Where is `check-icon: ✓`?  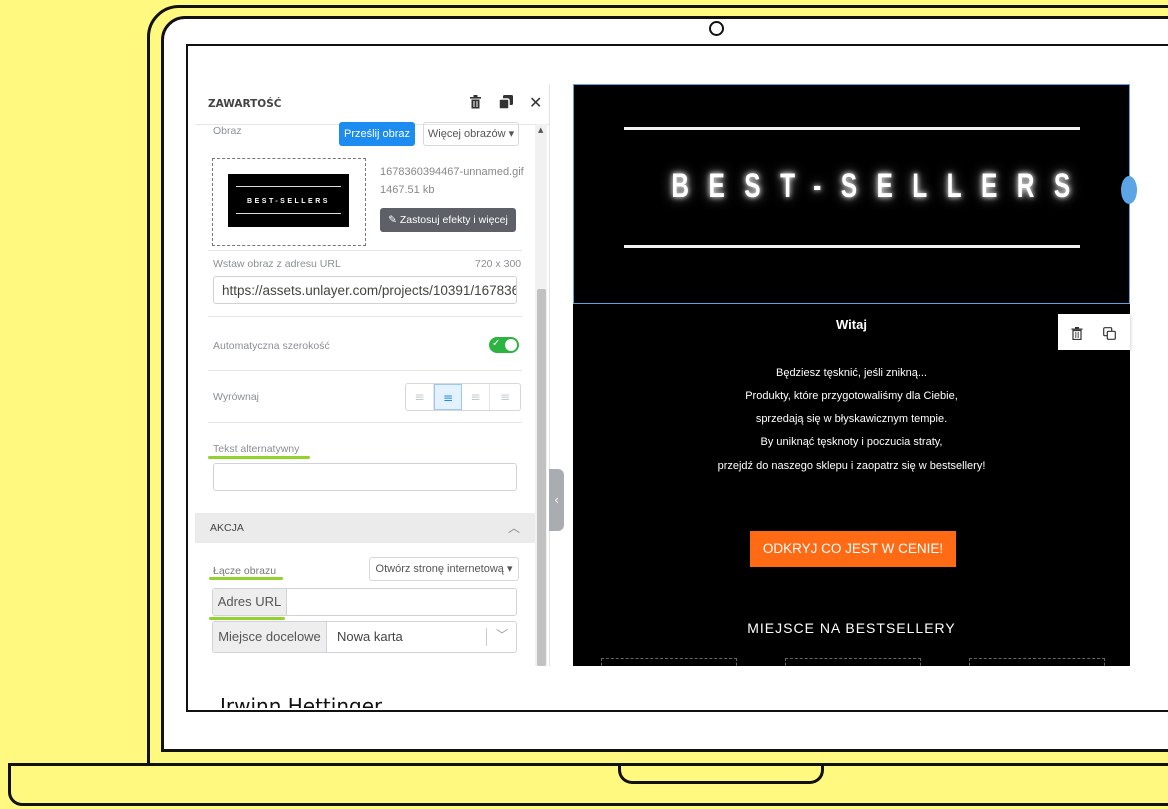 check-icon: ✓ is located at coordinates (496, 343).